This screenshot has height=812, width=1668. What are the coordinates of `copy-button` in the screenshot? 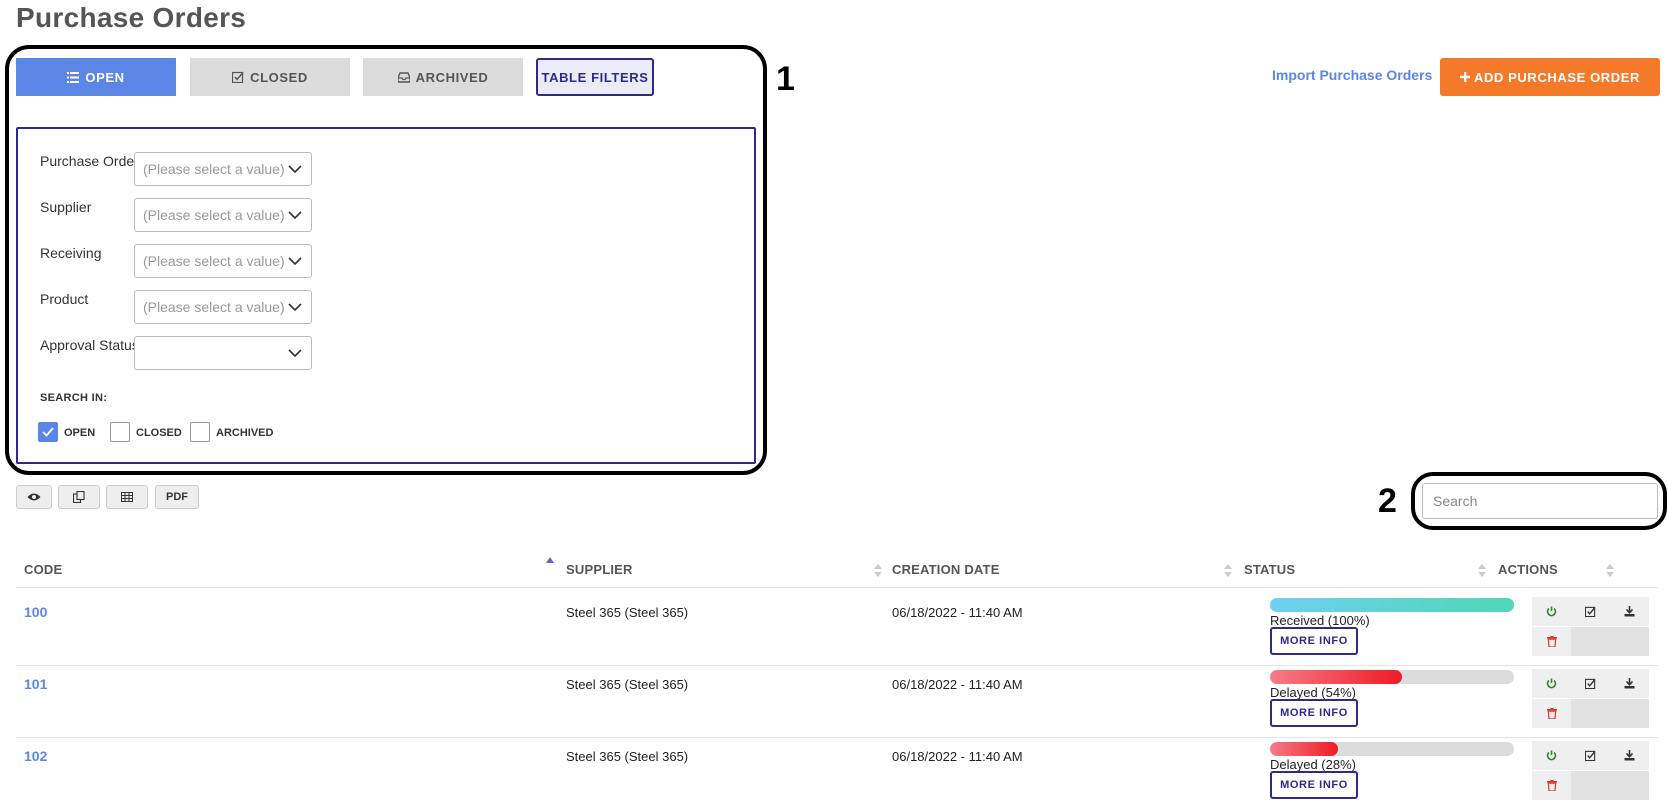 It's located at (79, 497).